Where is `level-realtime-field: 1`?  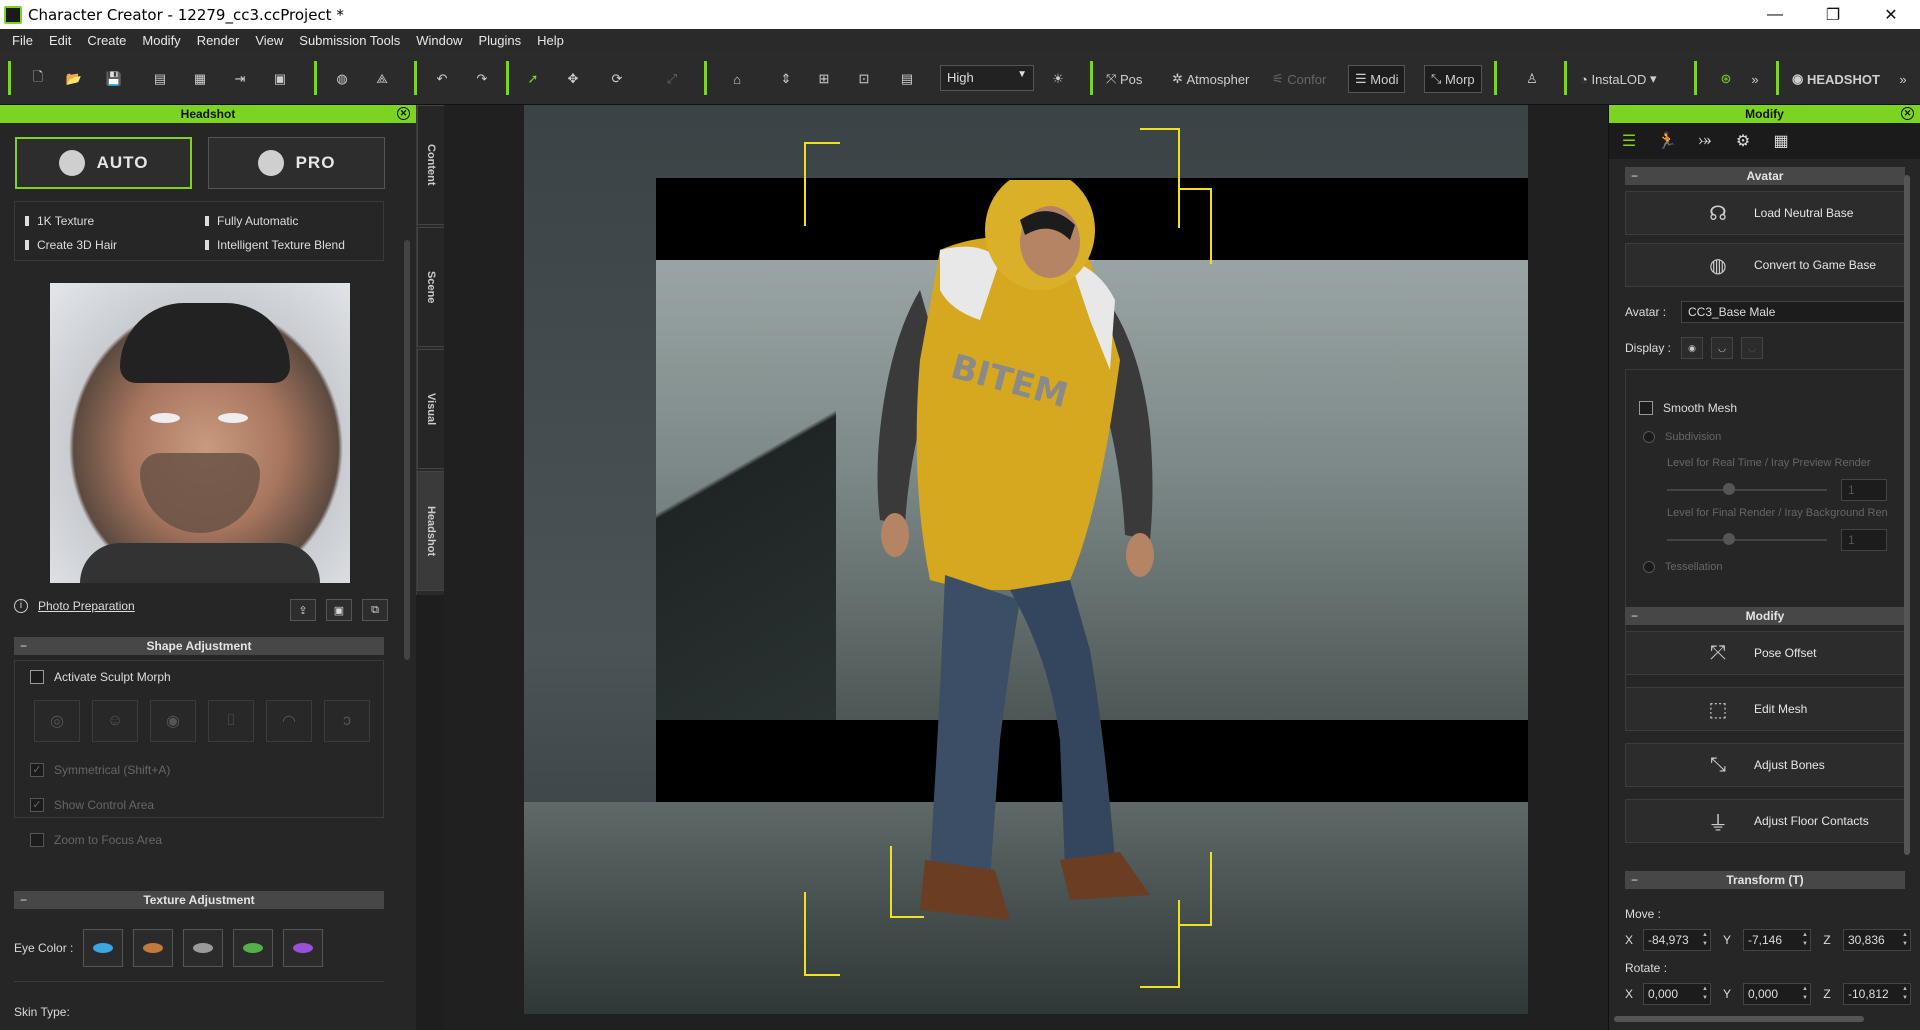 level-realtime-field: 1 is located at coordinates (1864, 490).